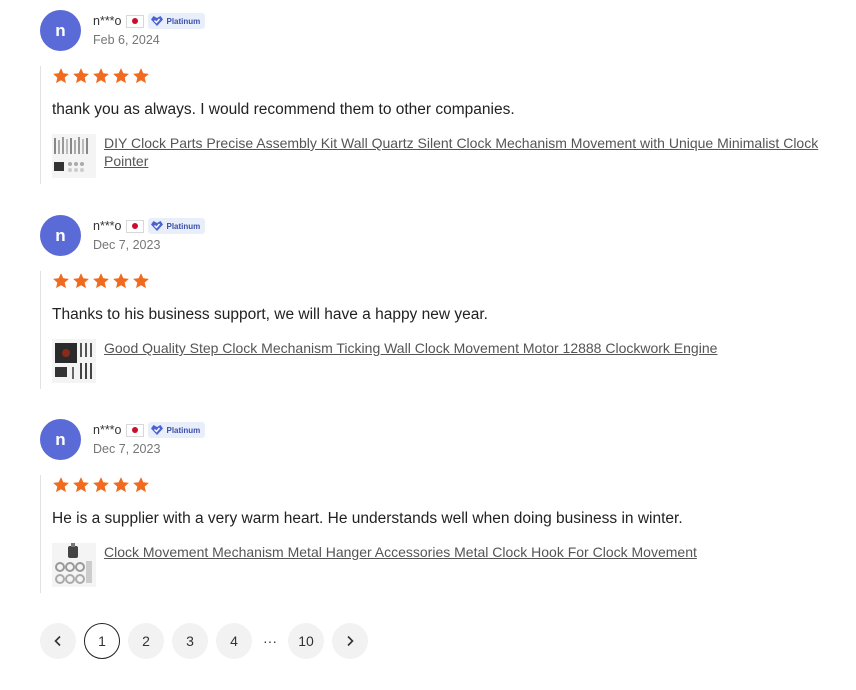  Describe the element at coordinates (234, 641) in the screenshot. I see `page-button-4: 4` at that location.